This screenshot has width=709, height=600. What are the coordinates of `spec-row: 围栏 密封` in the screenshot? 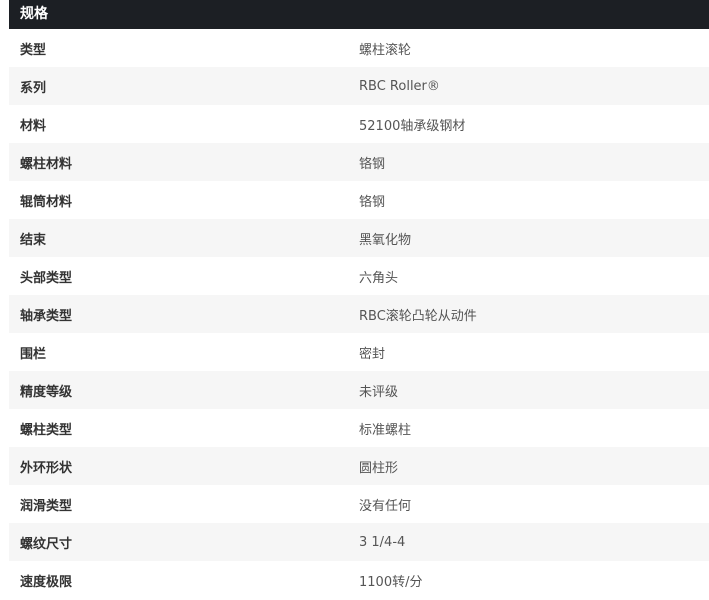 It's located at (359, 352).